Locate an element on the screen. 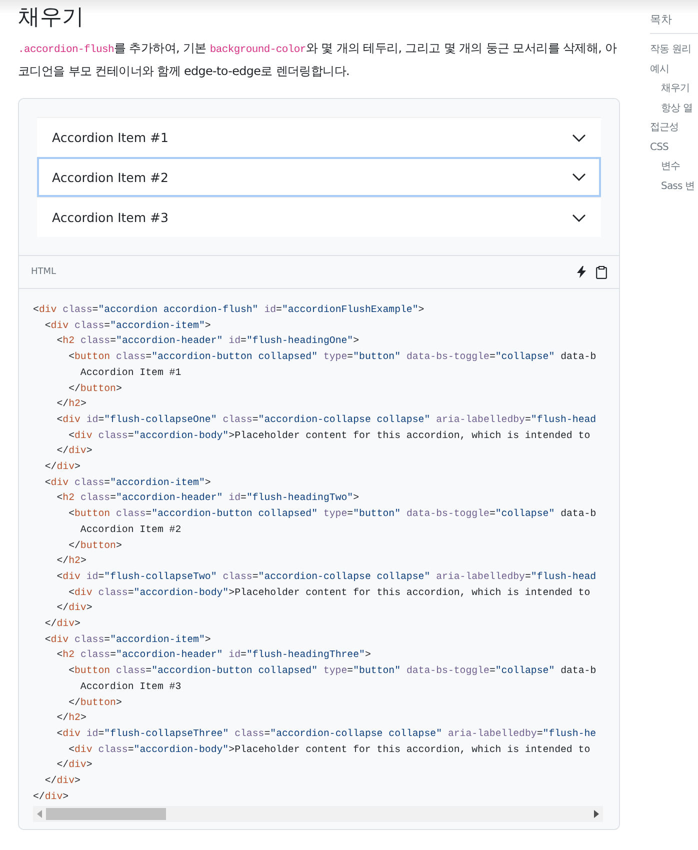 Image resolution: width=698 pixels, height=850 pixels. code-line: <h2 class="accordion-header" id="flush-headingTwo"> is located at coordinates (208, 498).